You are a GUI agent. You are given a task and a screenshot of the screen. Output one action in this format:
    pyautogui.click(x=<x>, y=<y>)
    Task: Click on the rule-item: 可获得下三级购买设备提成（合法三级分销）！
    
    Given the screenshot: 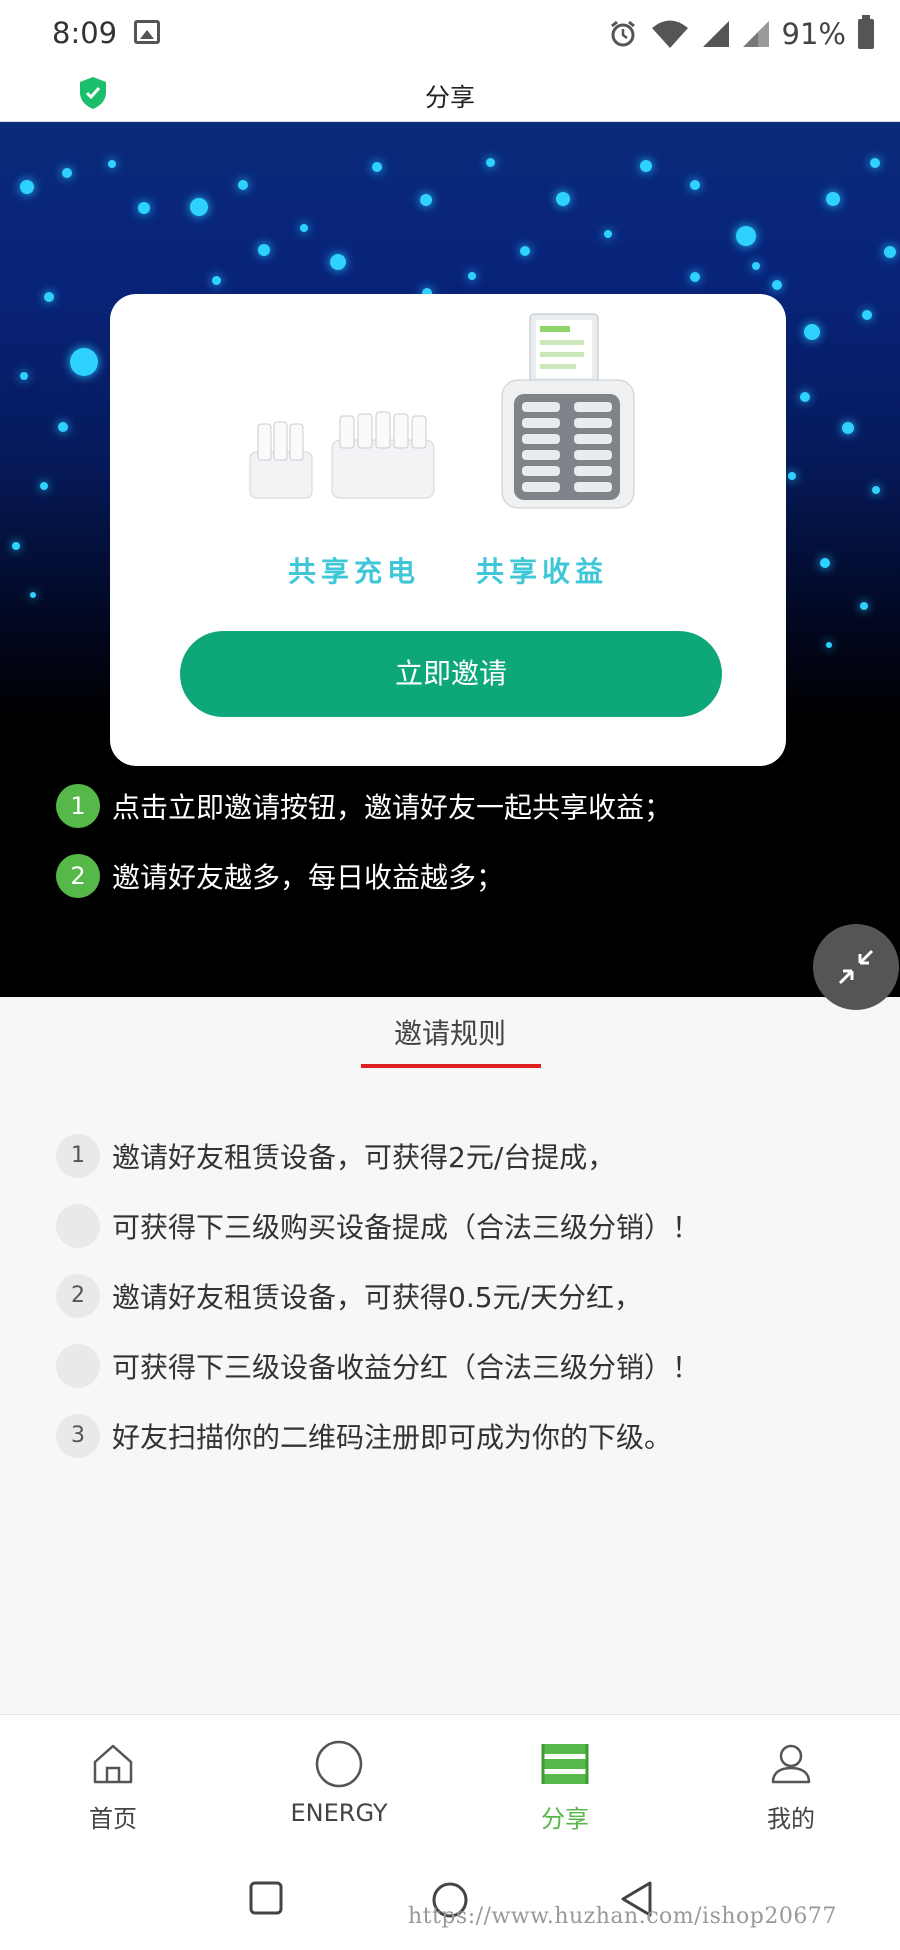 What is the action you would take?
    pyautogui.click(x=378, y=1226)
    